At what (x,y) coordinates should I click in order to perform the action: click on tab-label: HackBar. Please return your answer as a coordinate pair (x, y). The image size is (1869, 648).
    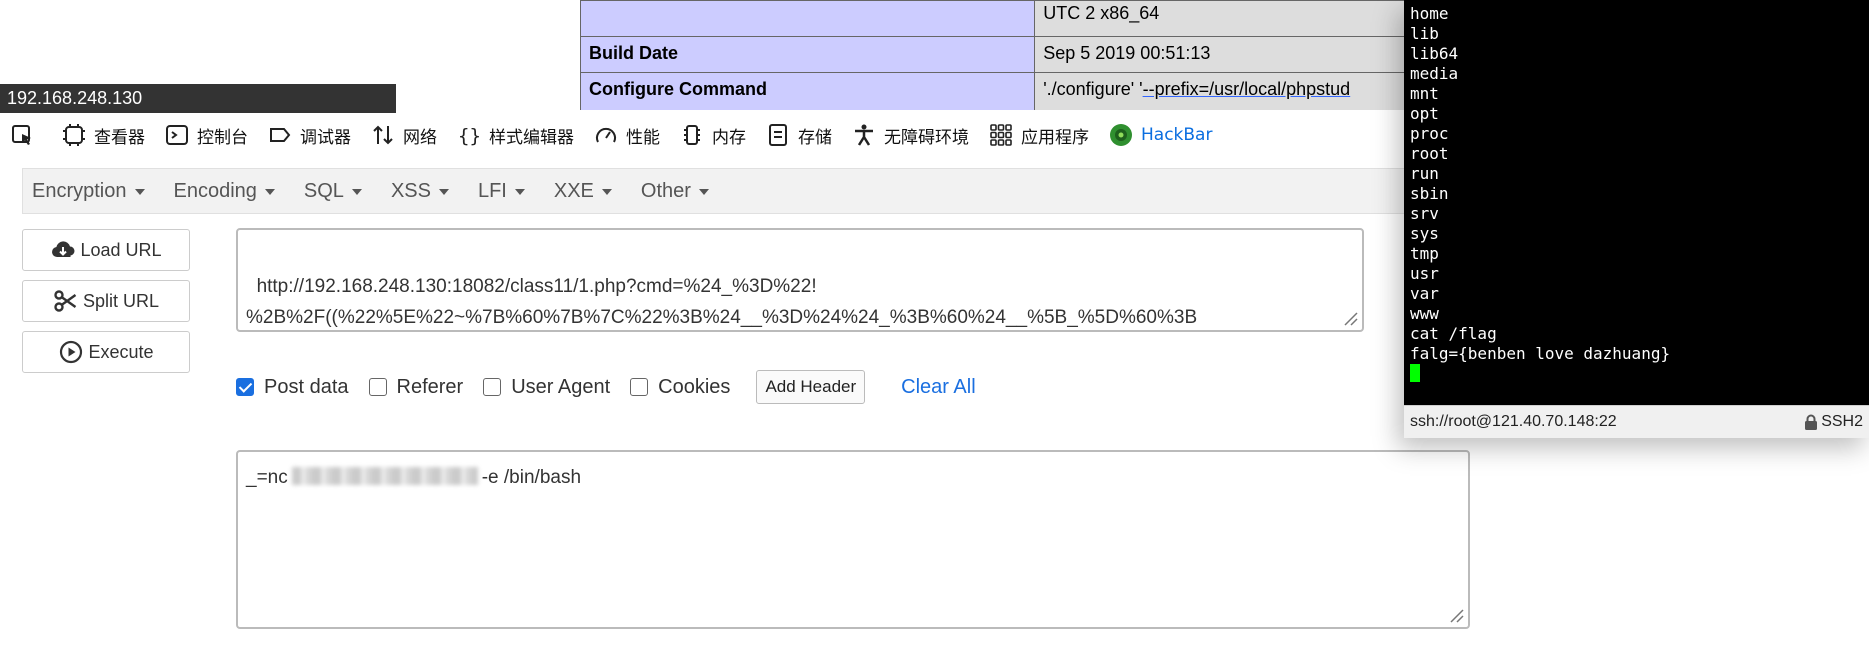
    Looking at the image, I should click on (1177, 135).